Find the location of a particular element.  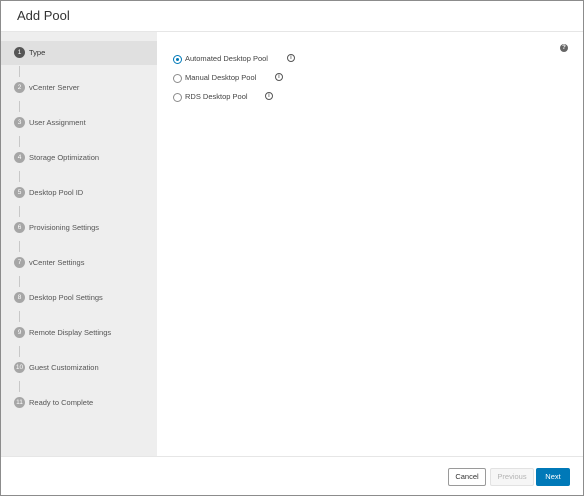

automated-desktop-pool-radio is located at coordinates (177, 59).